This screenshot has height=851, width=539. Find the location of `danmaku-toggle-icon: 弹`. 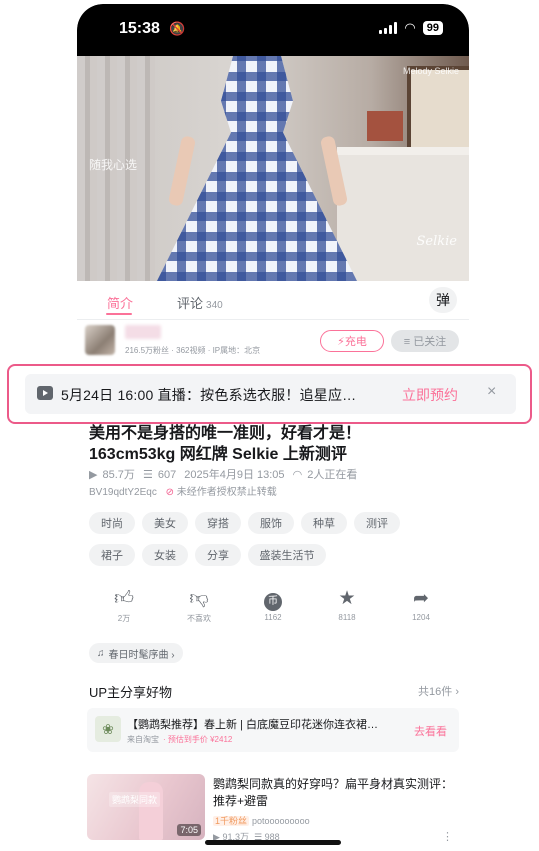

danmaku-toggle-icon: 弹 is located at coordinates (443, 300).